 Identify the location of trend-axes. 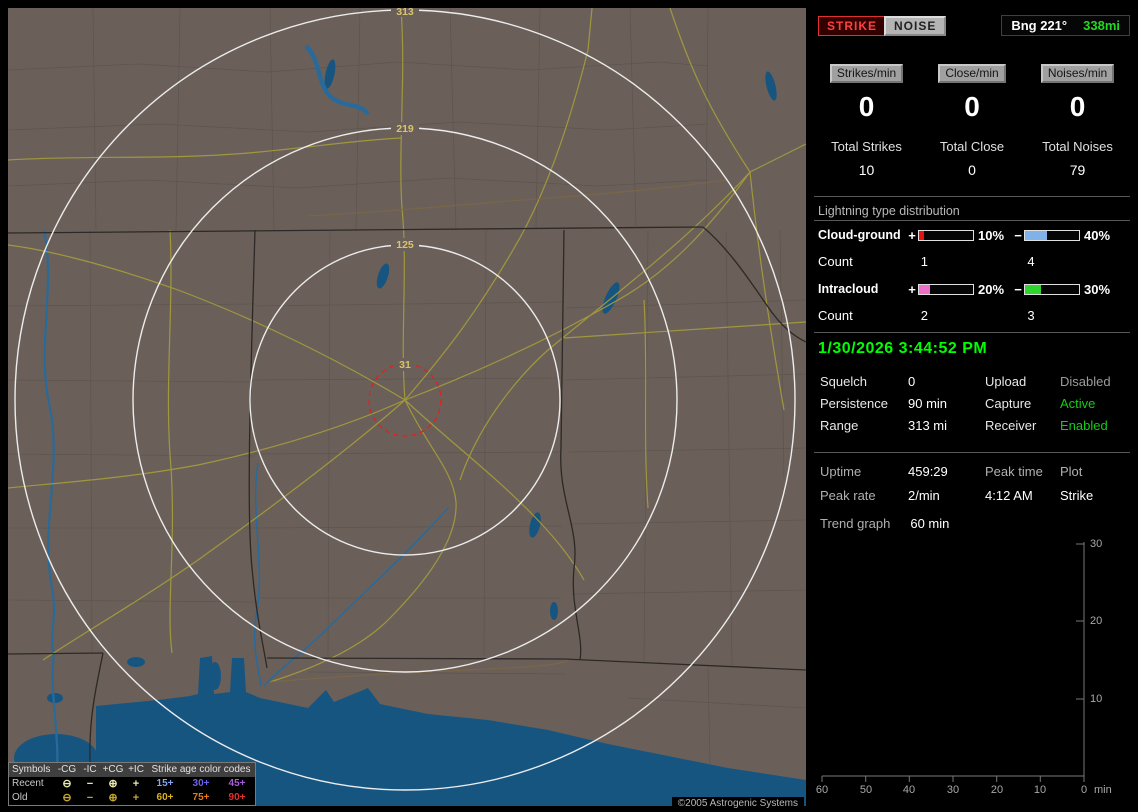
(953, 662).